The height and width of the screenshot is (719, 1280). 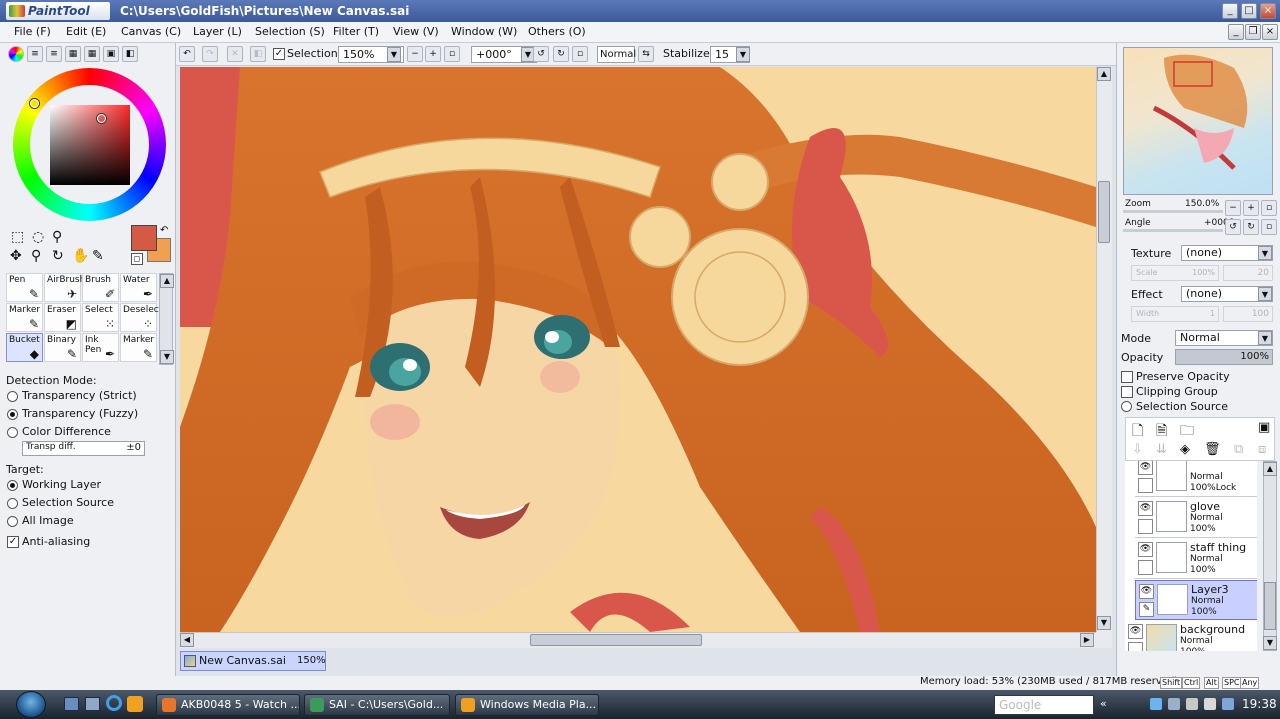 I want to click on mdi-minimize-icon: _, so click(x=1236, y=32).